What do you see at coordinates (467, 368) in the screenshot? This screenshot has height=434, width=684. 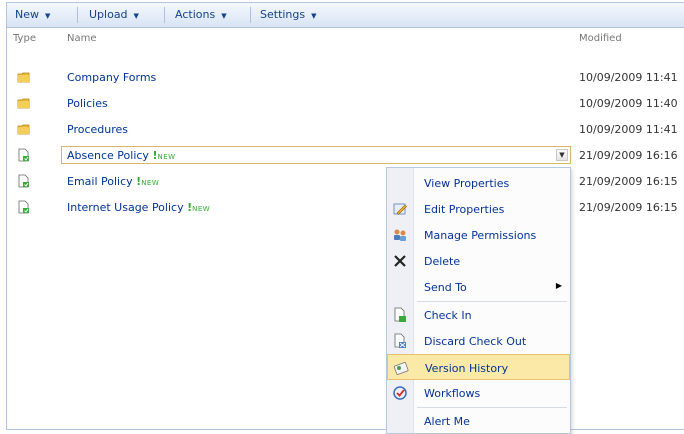 I see `menu-item-label: Version History` at bounding box center [467, 368].